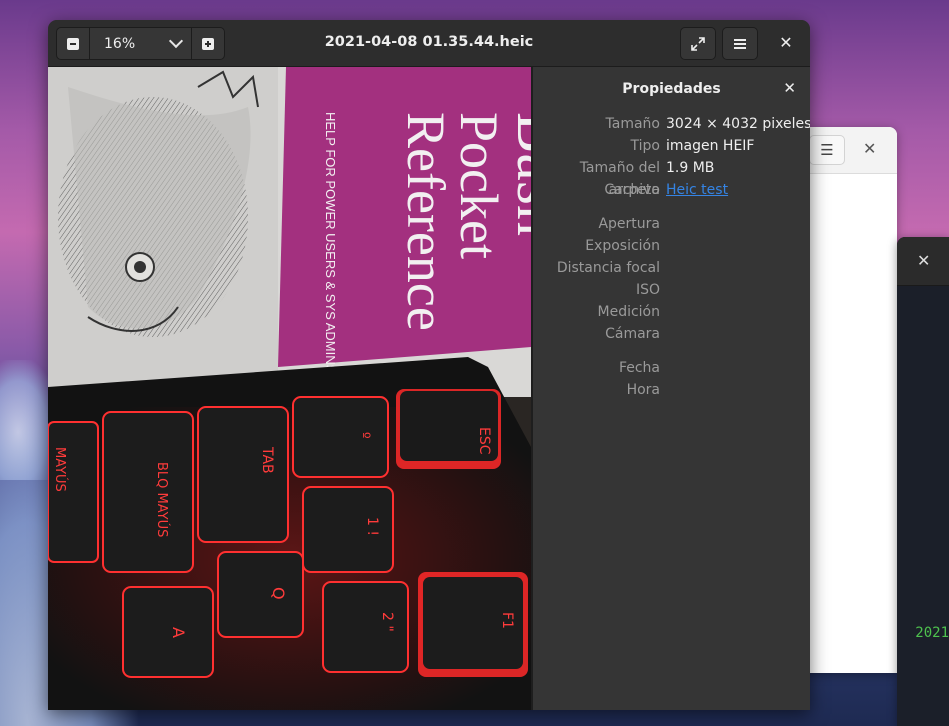 The width and height of the screenshot is (949, 726). Describe the element at coordinates (639, 368) in the screenshot. I see `property-label: Fecha` at that location.